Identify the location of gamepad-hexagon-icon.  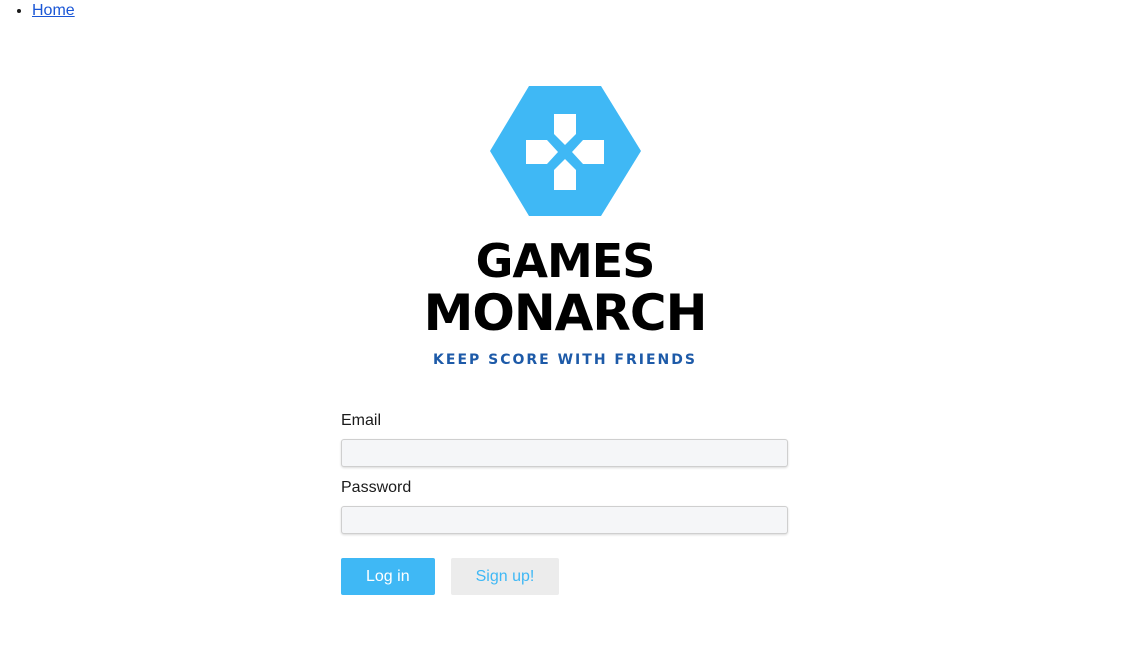
(565, 151).